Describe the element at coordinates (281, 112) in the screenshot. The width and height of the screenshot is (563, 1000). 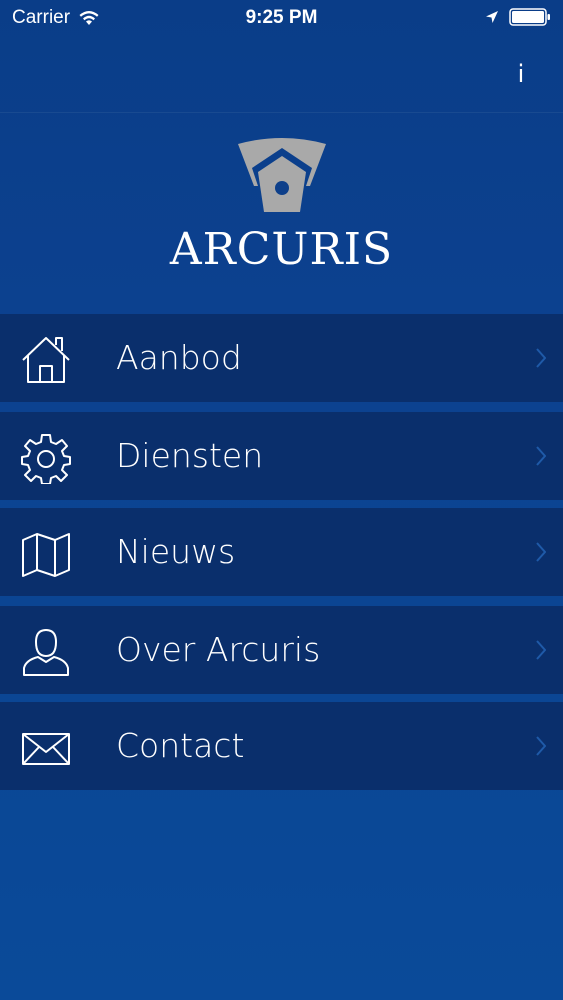
I see `header-divider` at that location.